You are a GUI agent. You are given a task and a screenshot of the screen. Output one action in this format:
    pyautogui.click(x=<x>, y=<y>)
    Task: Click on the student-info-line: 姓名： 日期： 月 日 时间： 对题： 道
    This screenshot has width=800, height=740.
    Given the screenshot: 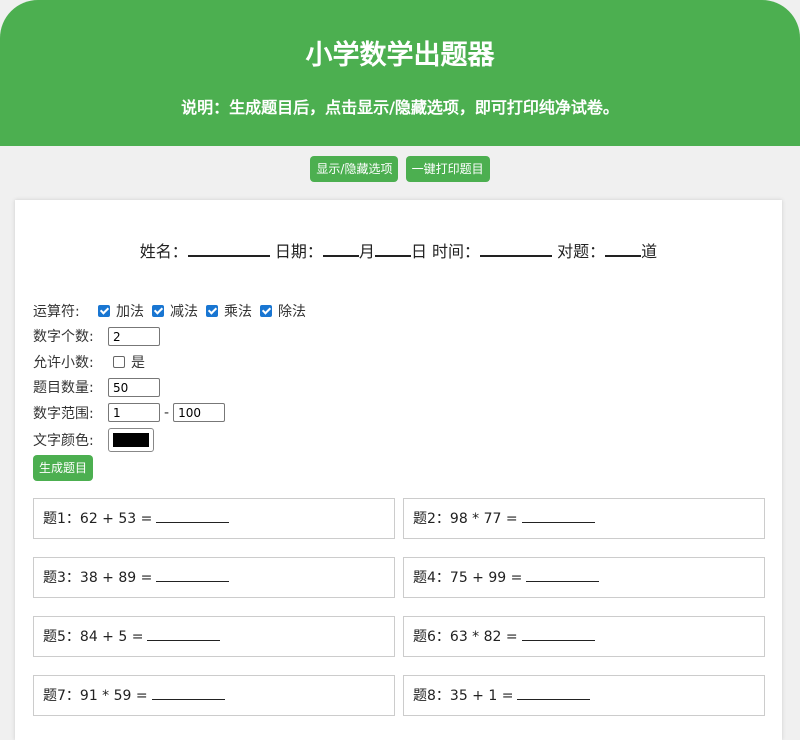 What is the action you would take?
    pyautogui.click(x=398, y=250)
    